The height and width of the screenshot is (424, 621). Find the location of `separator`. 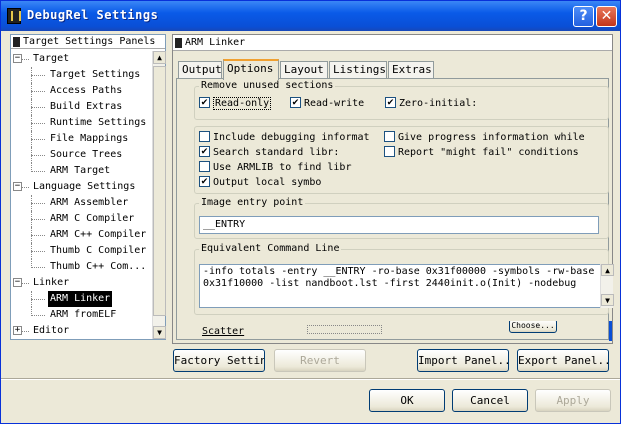

separator is located at coordinates (310, 379).